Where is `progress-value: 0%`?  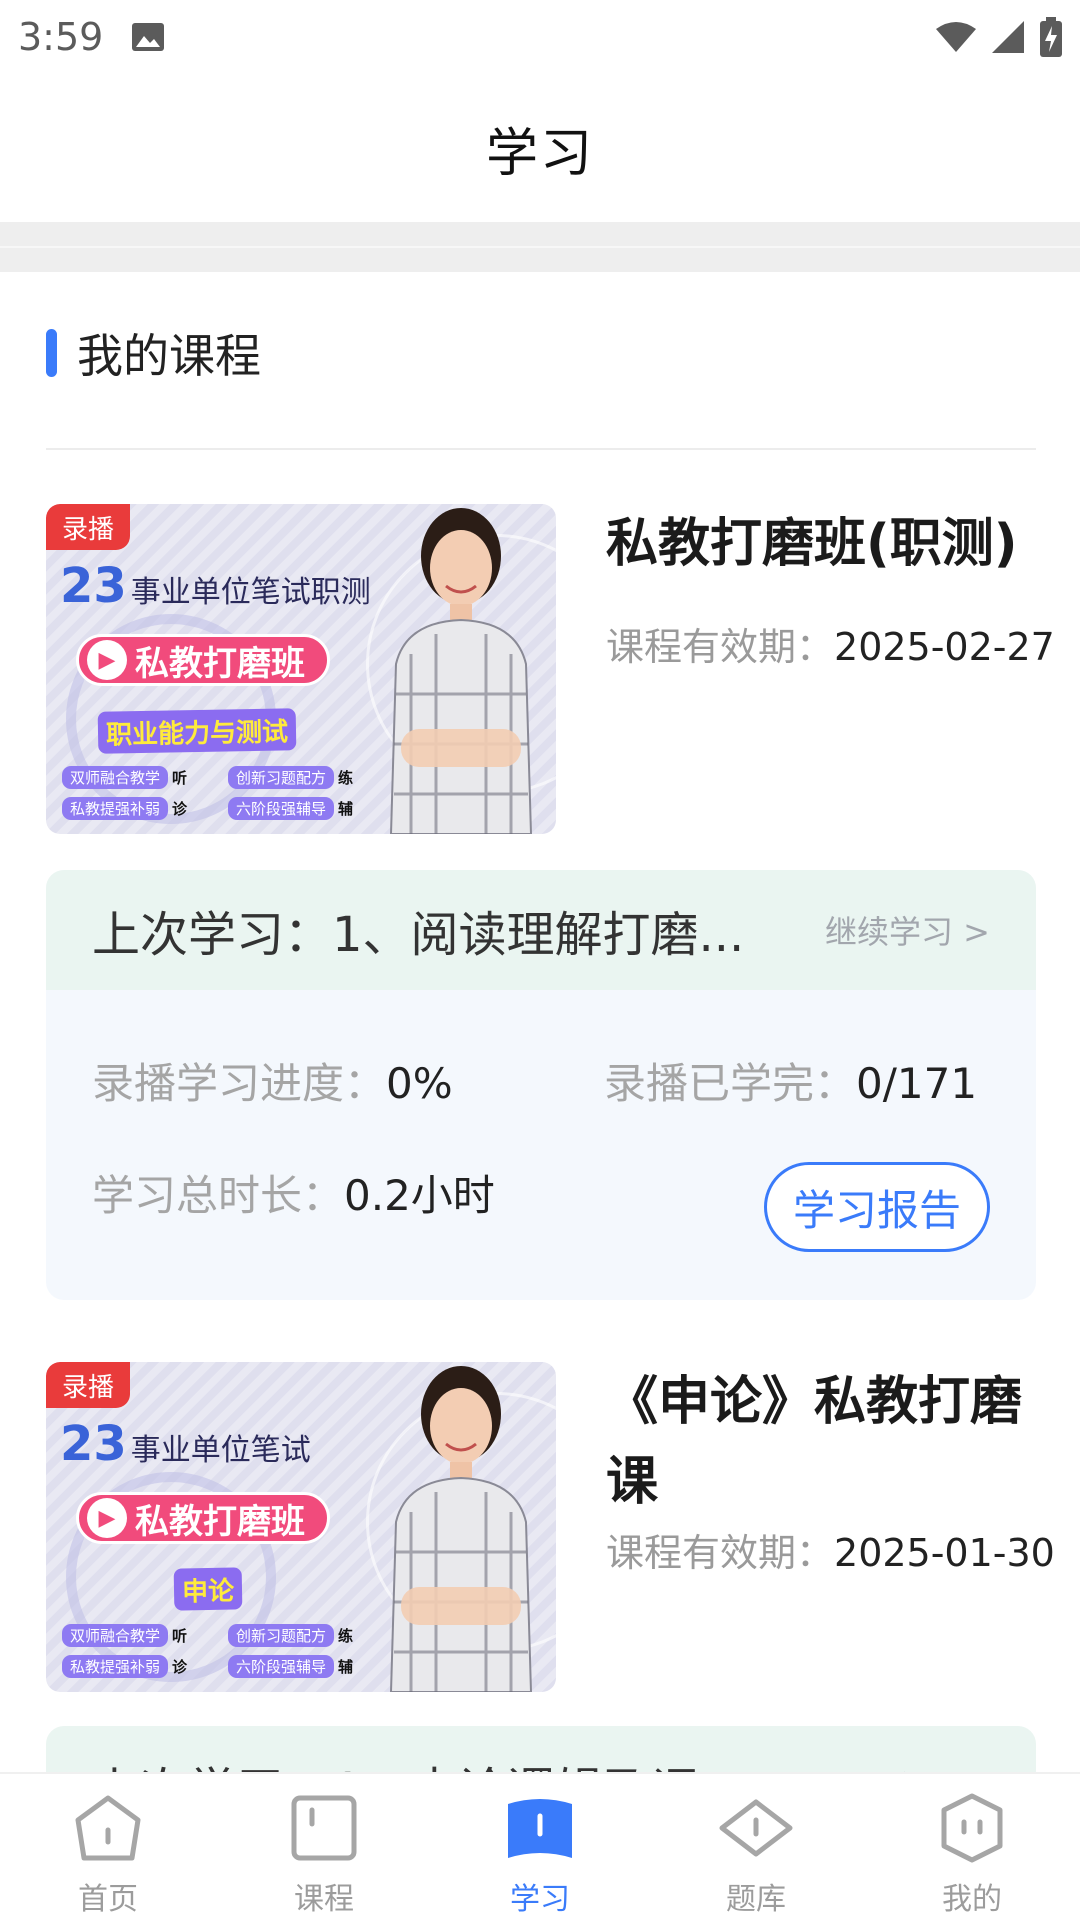 progress-value: 0% is located at coordinates (419, 1083).